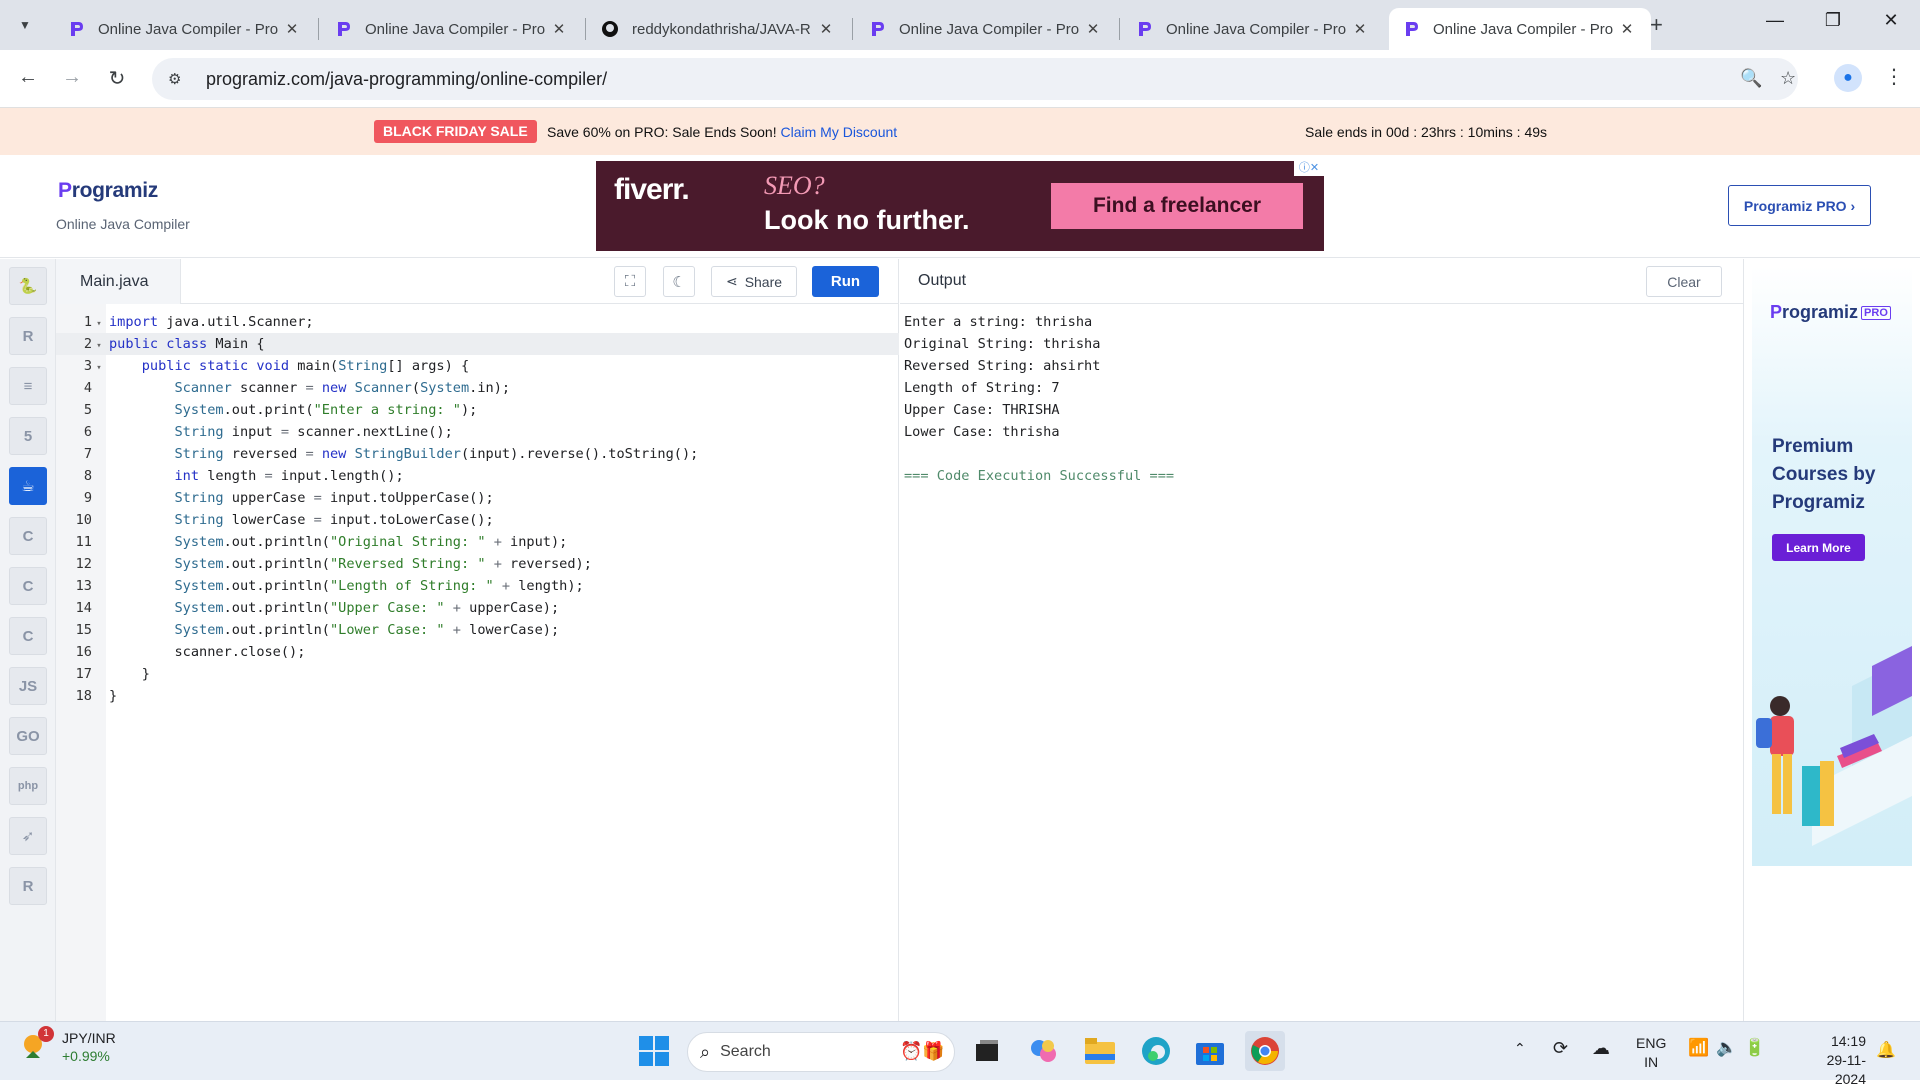 Image resolution: width=1920 pixels, height=1089 pixels. Describe the element at coordinates (28, 77) in the screenshot. I see `back-arrow-icon: ←` at that location.